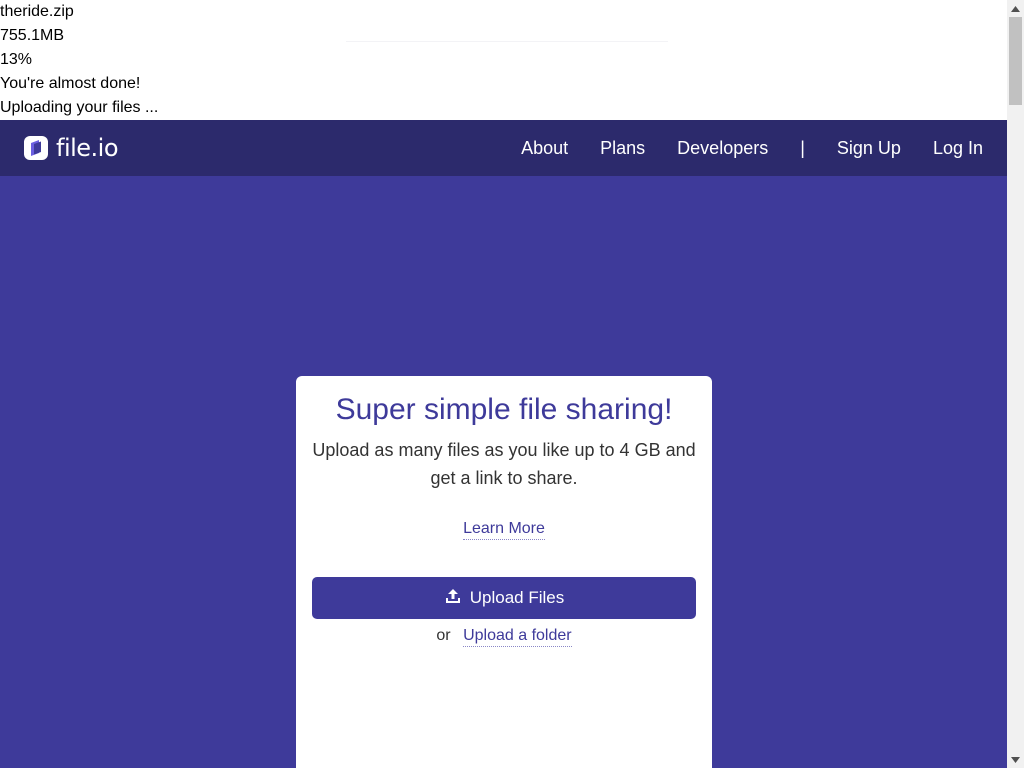 This screenshot has height=768, width=1024. I want to click on nav-link-log-in: Log In, so click(958, 148).